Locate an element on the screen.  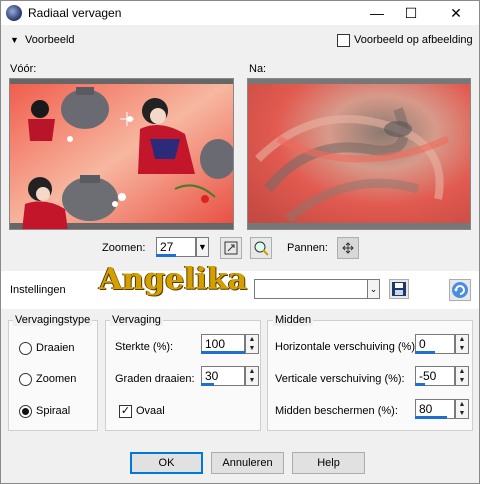
reset-button is located at coordinates (460, 290).